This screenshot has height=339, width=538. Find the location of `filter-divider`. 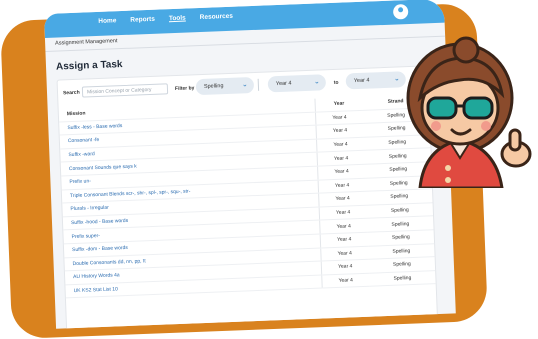

filter-divider is located at coordinates (258, 84).